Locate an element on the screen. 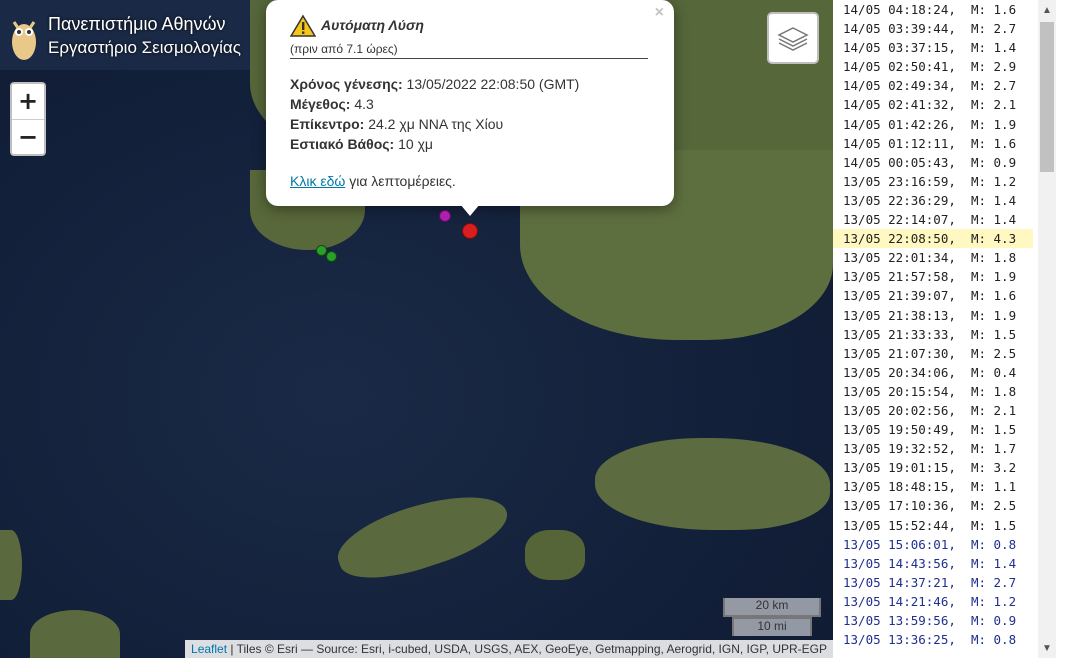 The width and height of the screenshot is (1068, 658). event-row: 14/05 04:18:24, M: 1.6 is located at coordinates (933, 9).